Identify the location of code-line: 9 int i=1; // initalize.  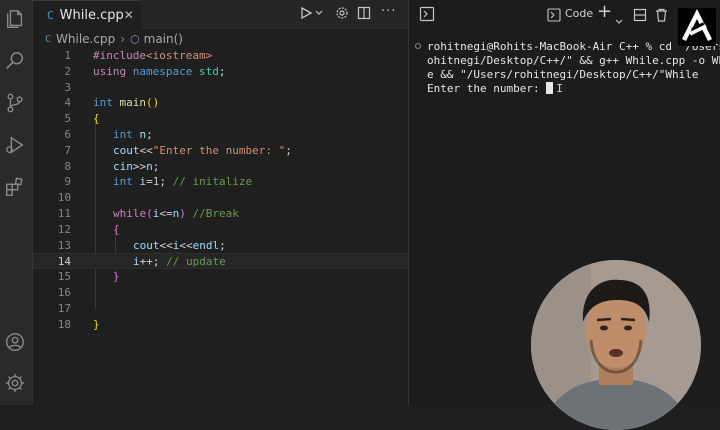
(158, 182).